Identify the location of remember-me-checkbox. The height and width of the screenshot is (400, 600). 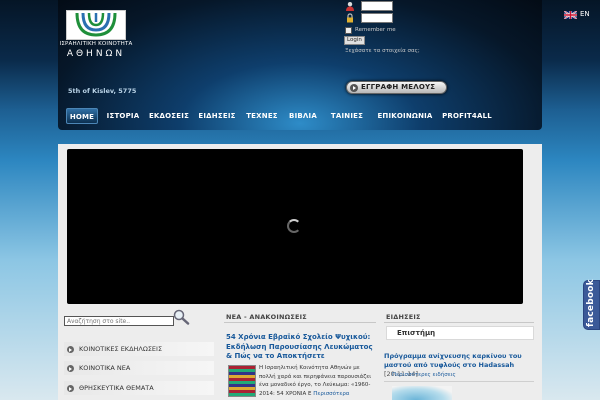
(348, 30).